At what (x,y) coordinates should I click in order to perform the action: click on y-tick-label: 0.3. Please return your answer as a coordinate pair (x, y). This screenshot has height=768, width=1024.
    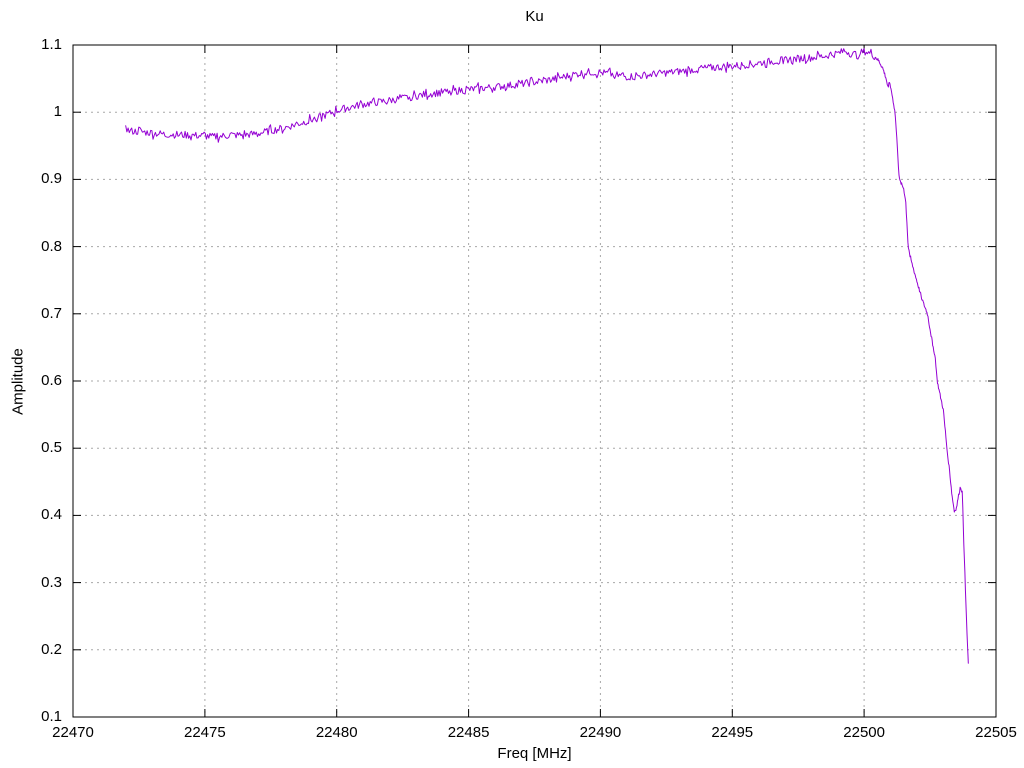
    Looking at the image, I should click on (51, 582).